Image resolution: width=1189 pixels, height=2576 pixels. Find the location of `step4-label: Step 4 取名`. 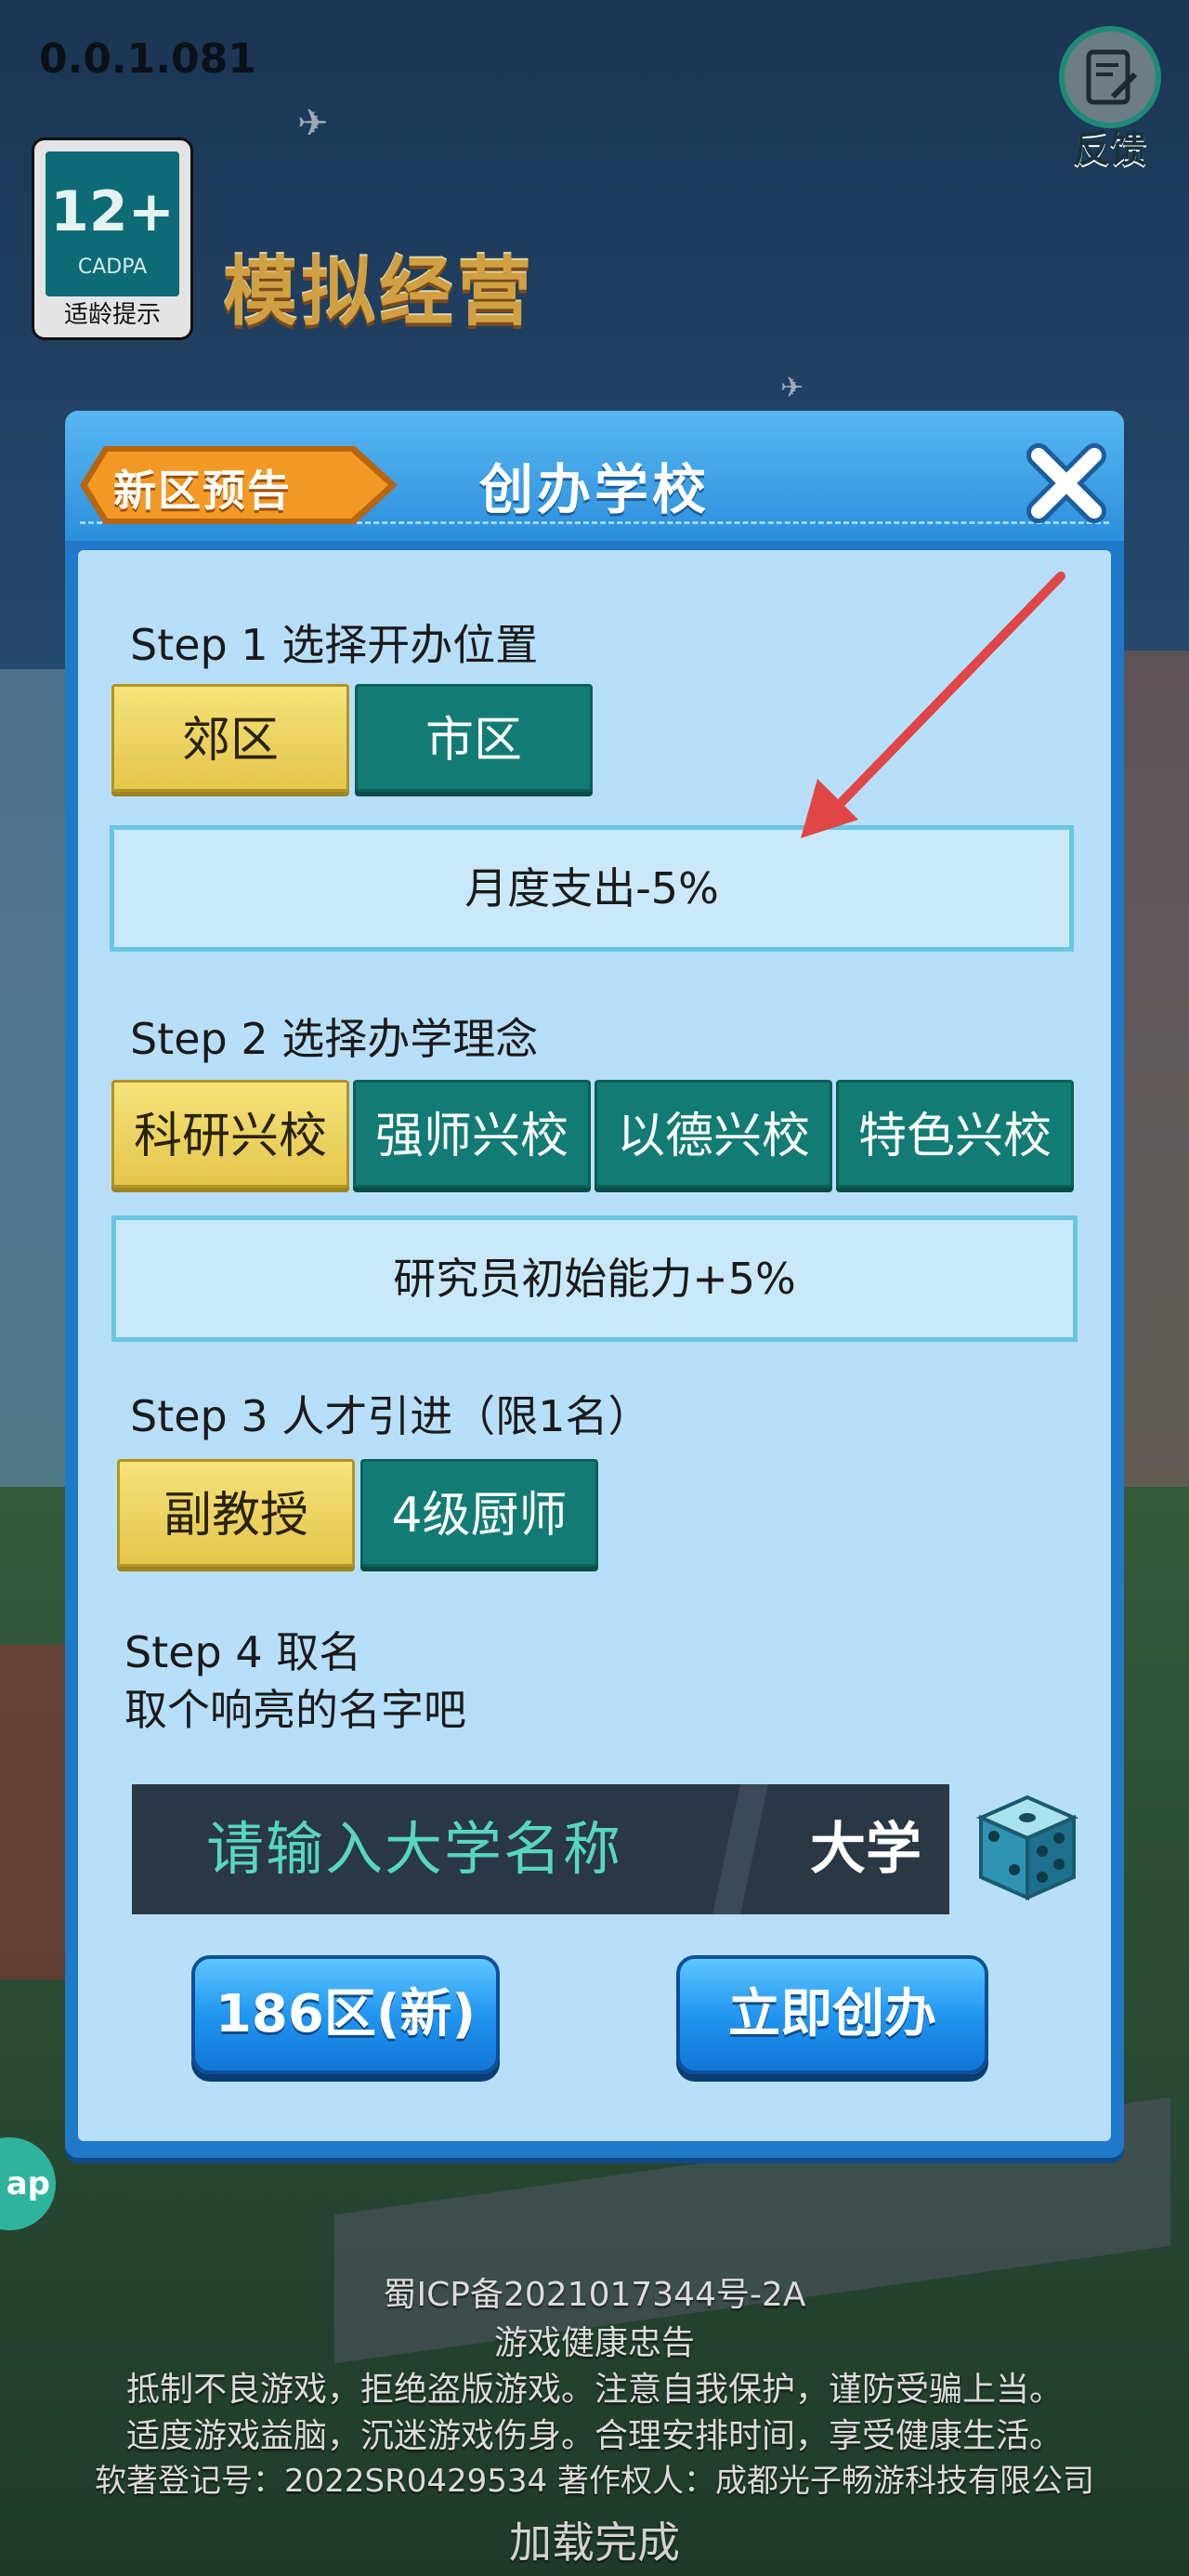

step4-label: Step 4 取名 is located at coordinates (243, 1652).